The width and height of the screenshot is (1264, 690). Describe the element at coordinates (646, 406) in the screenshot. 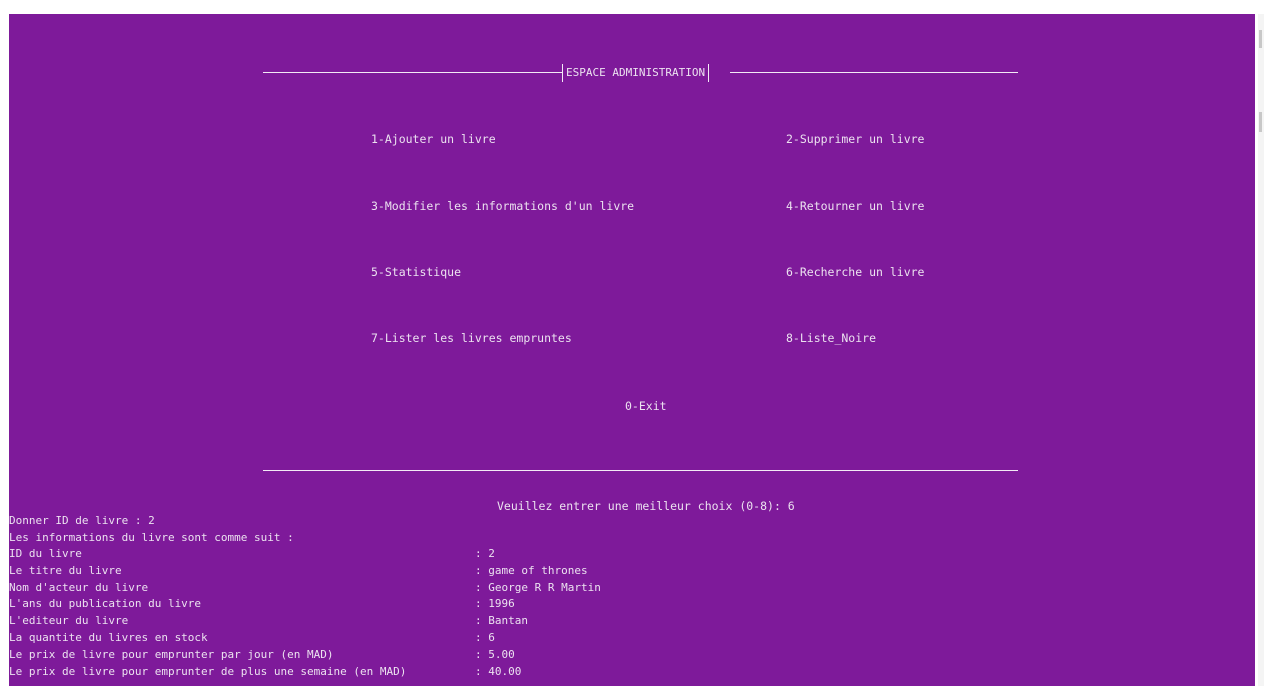

I see `menu-item-exit: 0-Exit` at that location.